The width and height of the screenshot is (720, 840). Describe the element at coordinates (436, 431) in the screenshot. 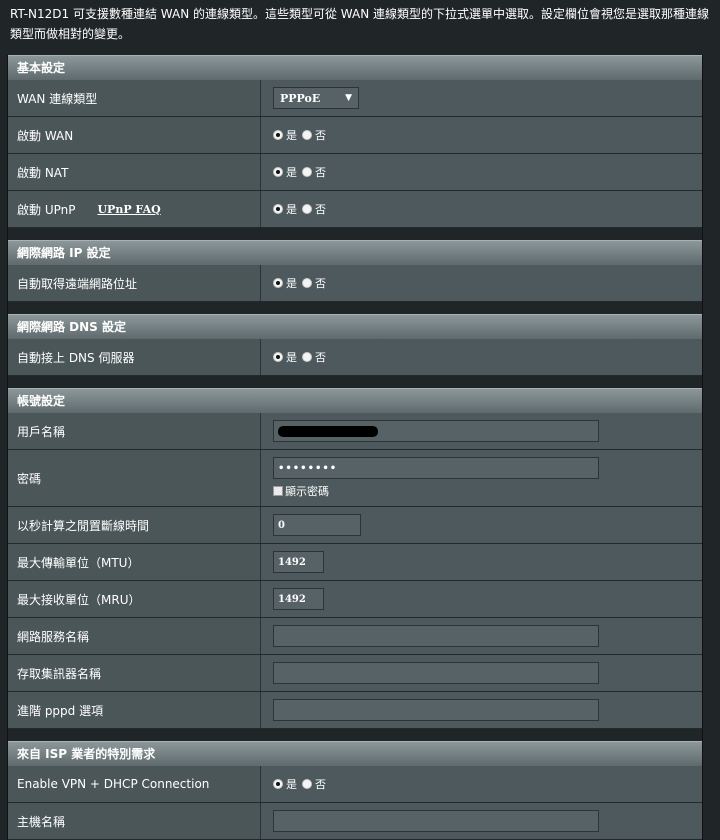

I see `username-input` at that location.